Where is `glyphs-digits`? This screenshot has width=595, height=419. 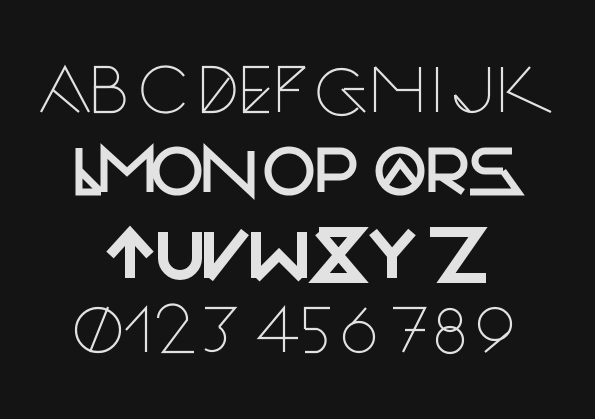
glyphs-digits is located at coordinates (293, 329).